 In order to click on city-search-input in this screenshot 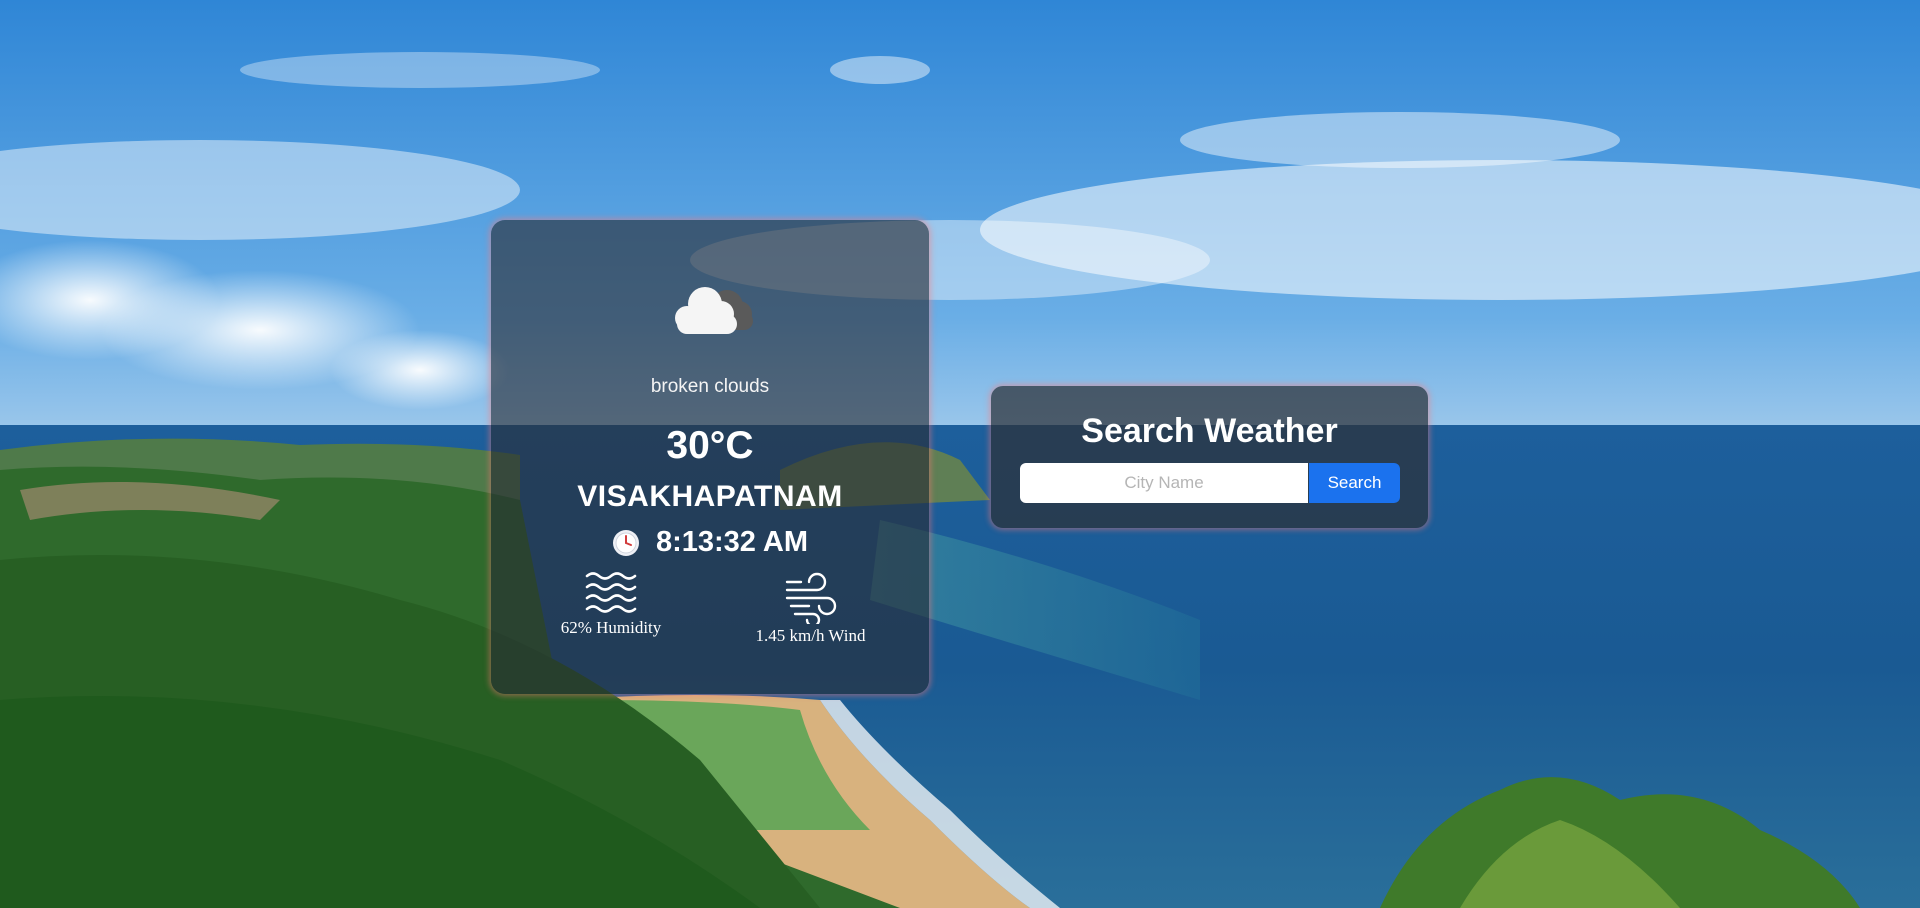, I will do `click(1164, 483)`.